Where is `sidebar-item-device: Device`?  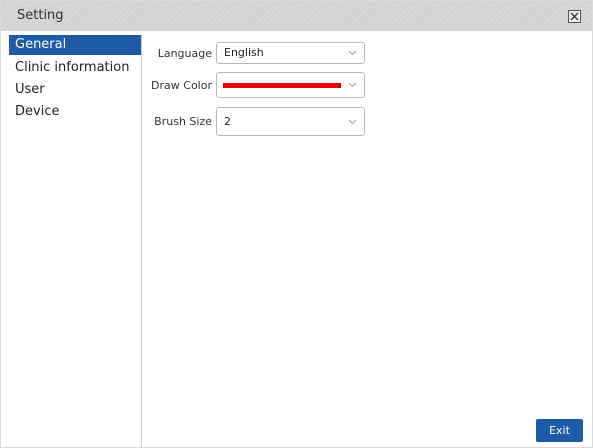
sidebar-item-device: Device is located at coordinates (75, 112).